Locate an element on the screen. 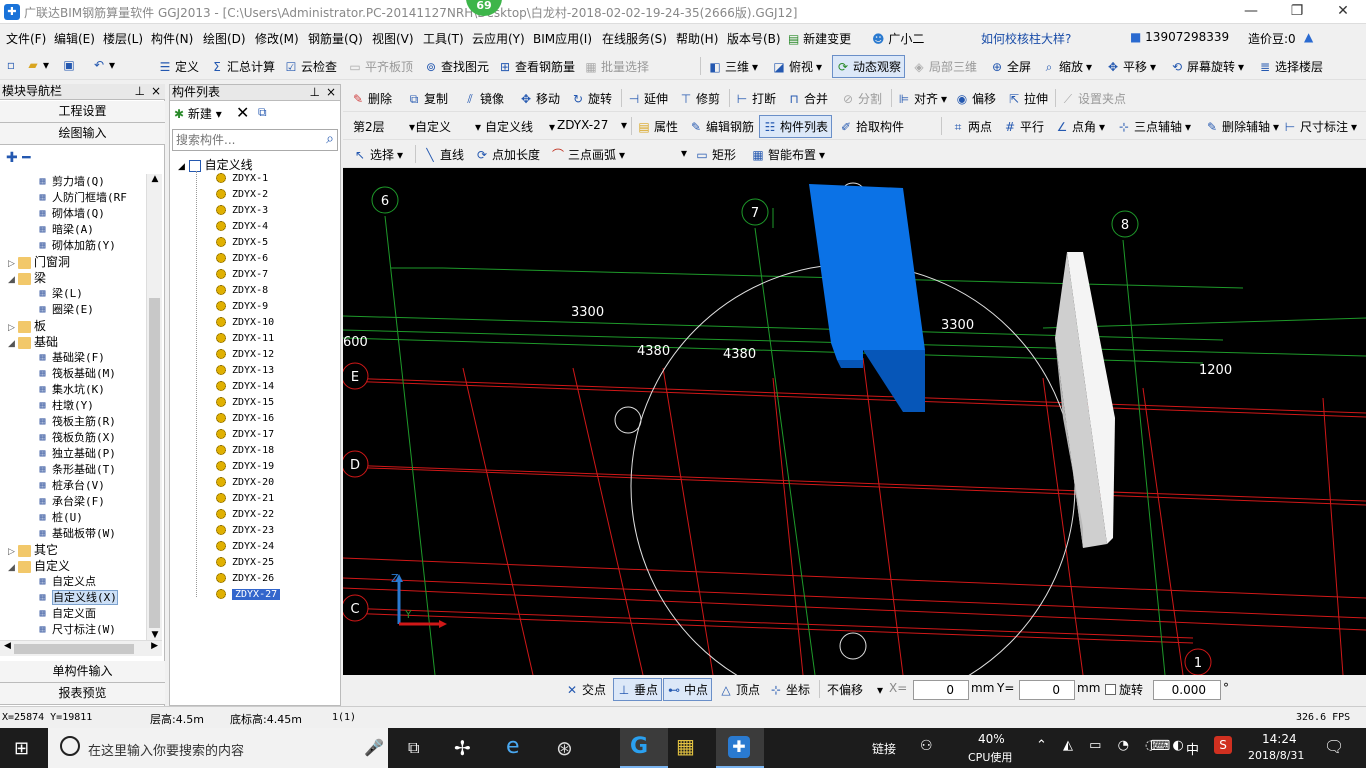 The image size is (1366, 768). keyboard-icon: ⌨ is located at coordinates (1160, 746).